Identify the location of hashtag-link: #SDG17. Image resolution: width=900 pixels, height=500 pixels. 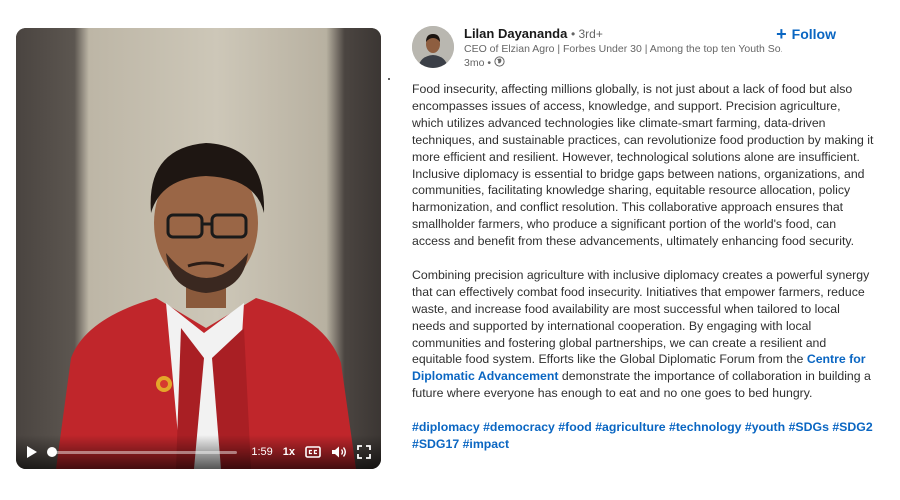
(435, 444).